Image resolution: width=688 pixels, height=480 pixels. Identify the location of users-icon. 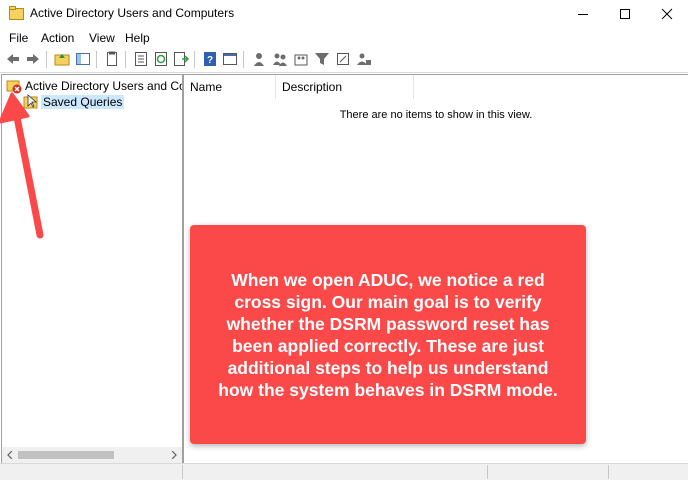
(280, 59).